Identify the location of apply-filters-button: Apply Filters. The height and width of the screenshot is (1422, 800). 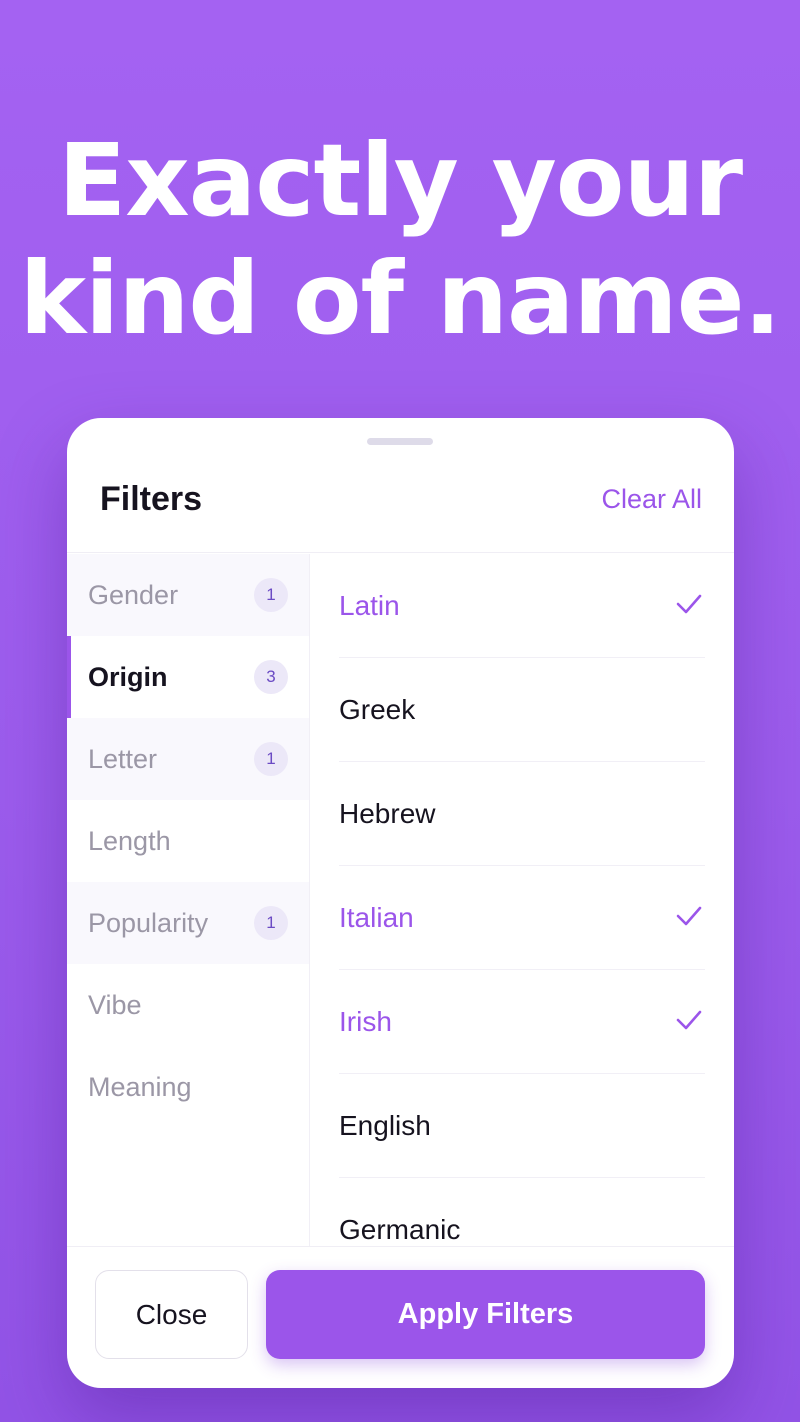
(485, 1314).